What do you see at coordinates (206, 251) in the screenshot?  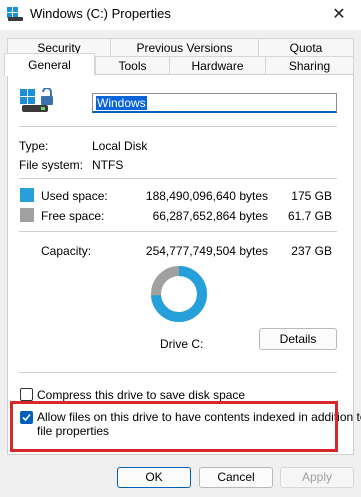 I see `capacity-bytes: 254,777,749,504 bytes` at bounding box center [206, 251].